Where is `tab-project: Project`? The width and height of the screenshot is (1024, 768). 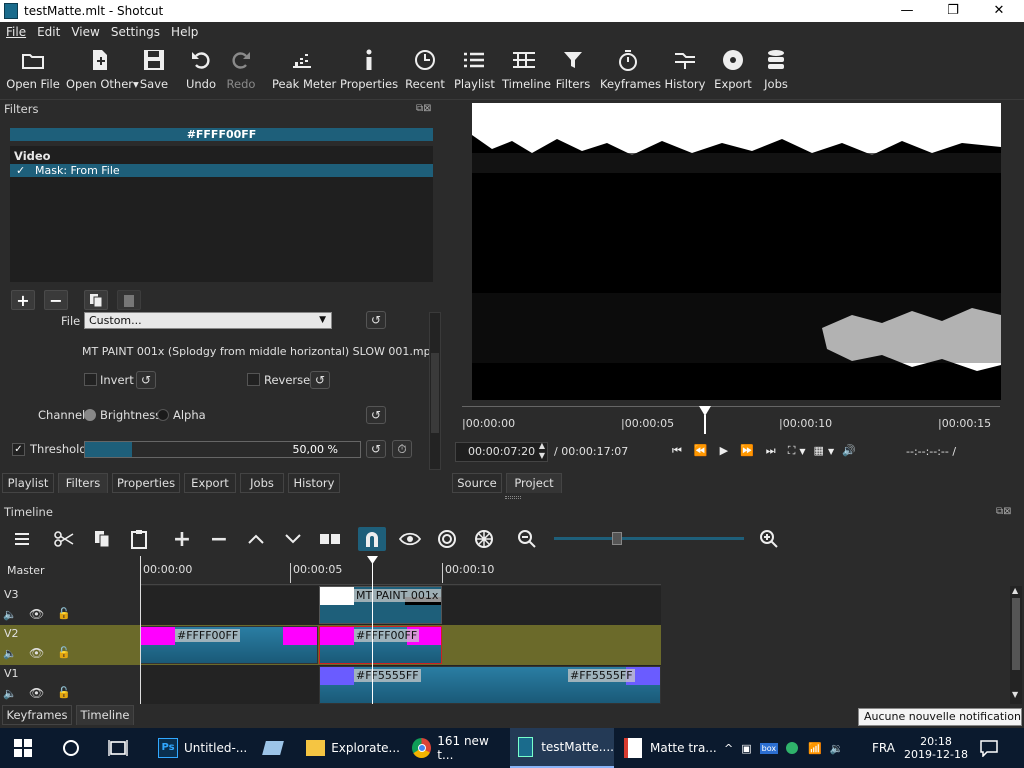 tab-project: Project is located at coordinates (534, 483).